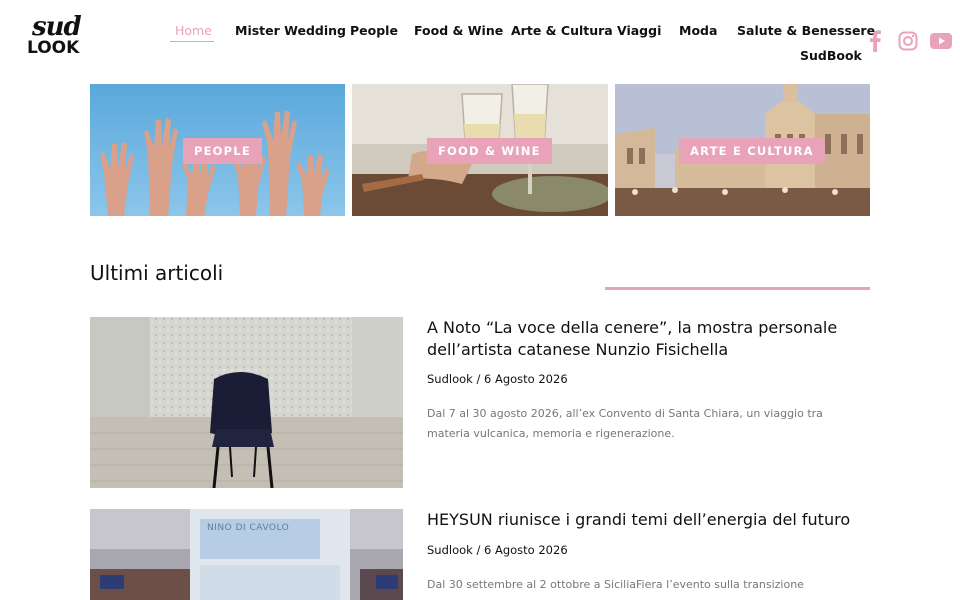 The height and width of the screenshot is (600, 960). I want to click on section-divider, so click(737, 288).